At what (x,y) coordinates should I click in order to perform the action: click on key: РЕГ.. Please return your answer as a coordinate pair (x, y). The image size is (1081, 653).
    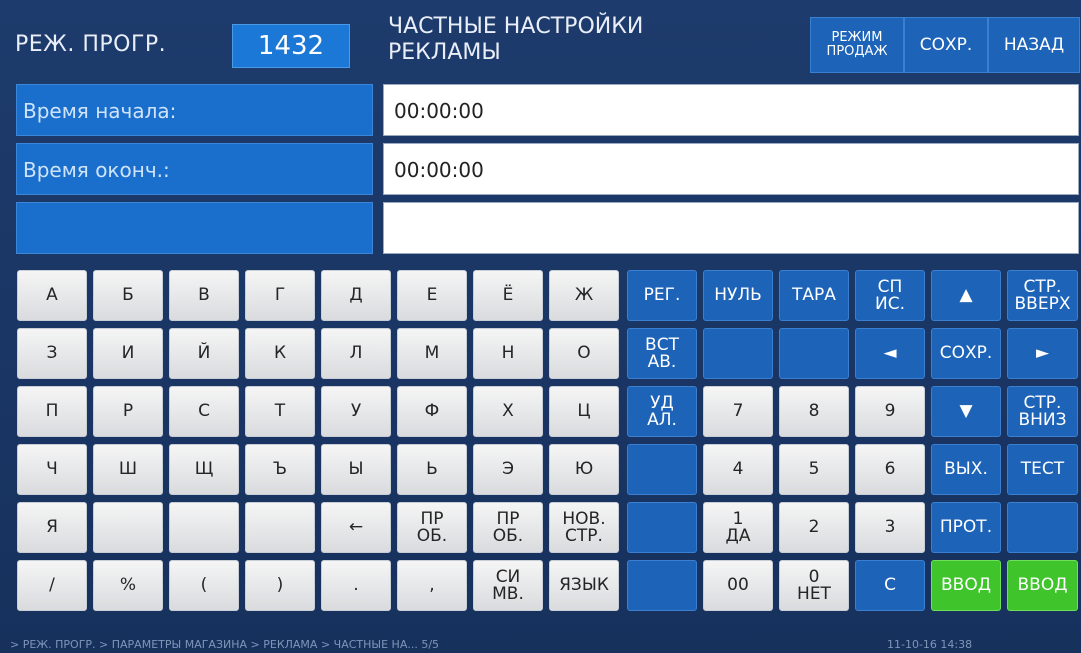
    Looking at the image, I should click on (662, 295).